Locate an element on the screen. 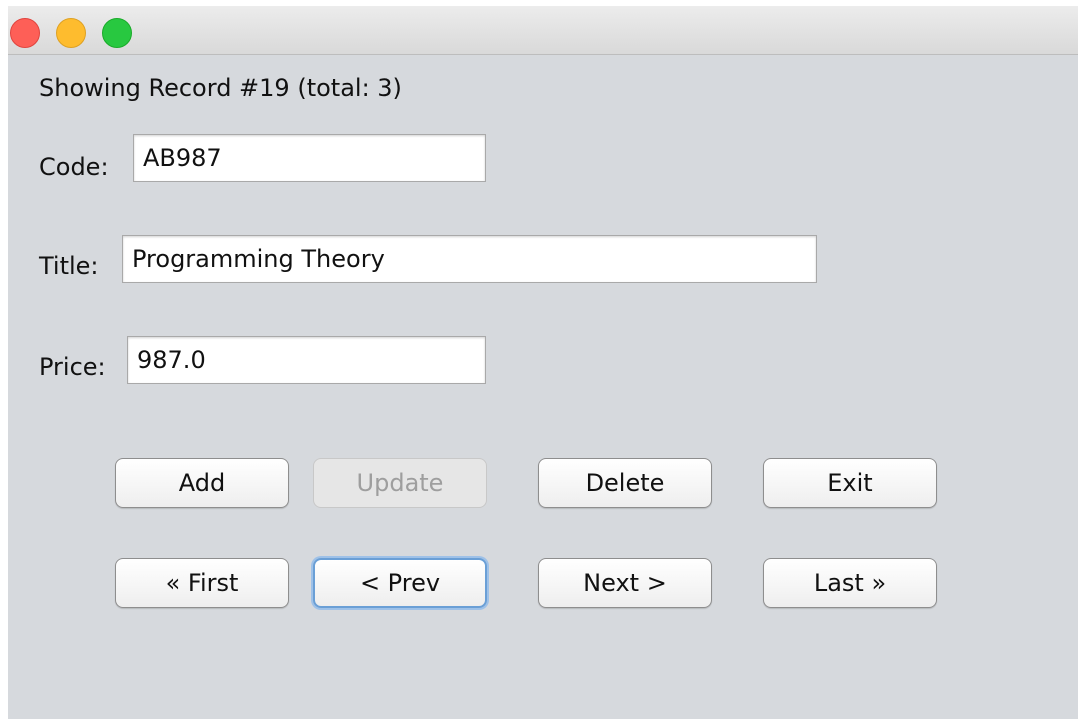 This screenshot has width=1078, height=719. prev-record-button: < Prev is located at coordinates (400, 583).